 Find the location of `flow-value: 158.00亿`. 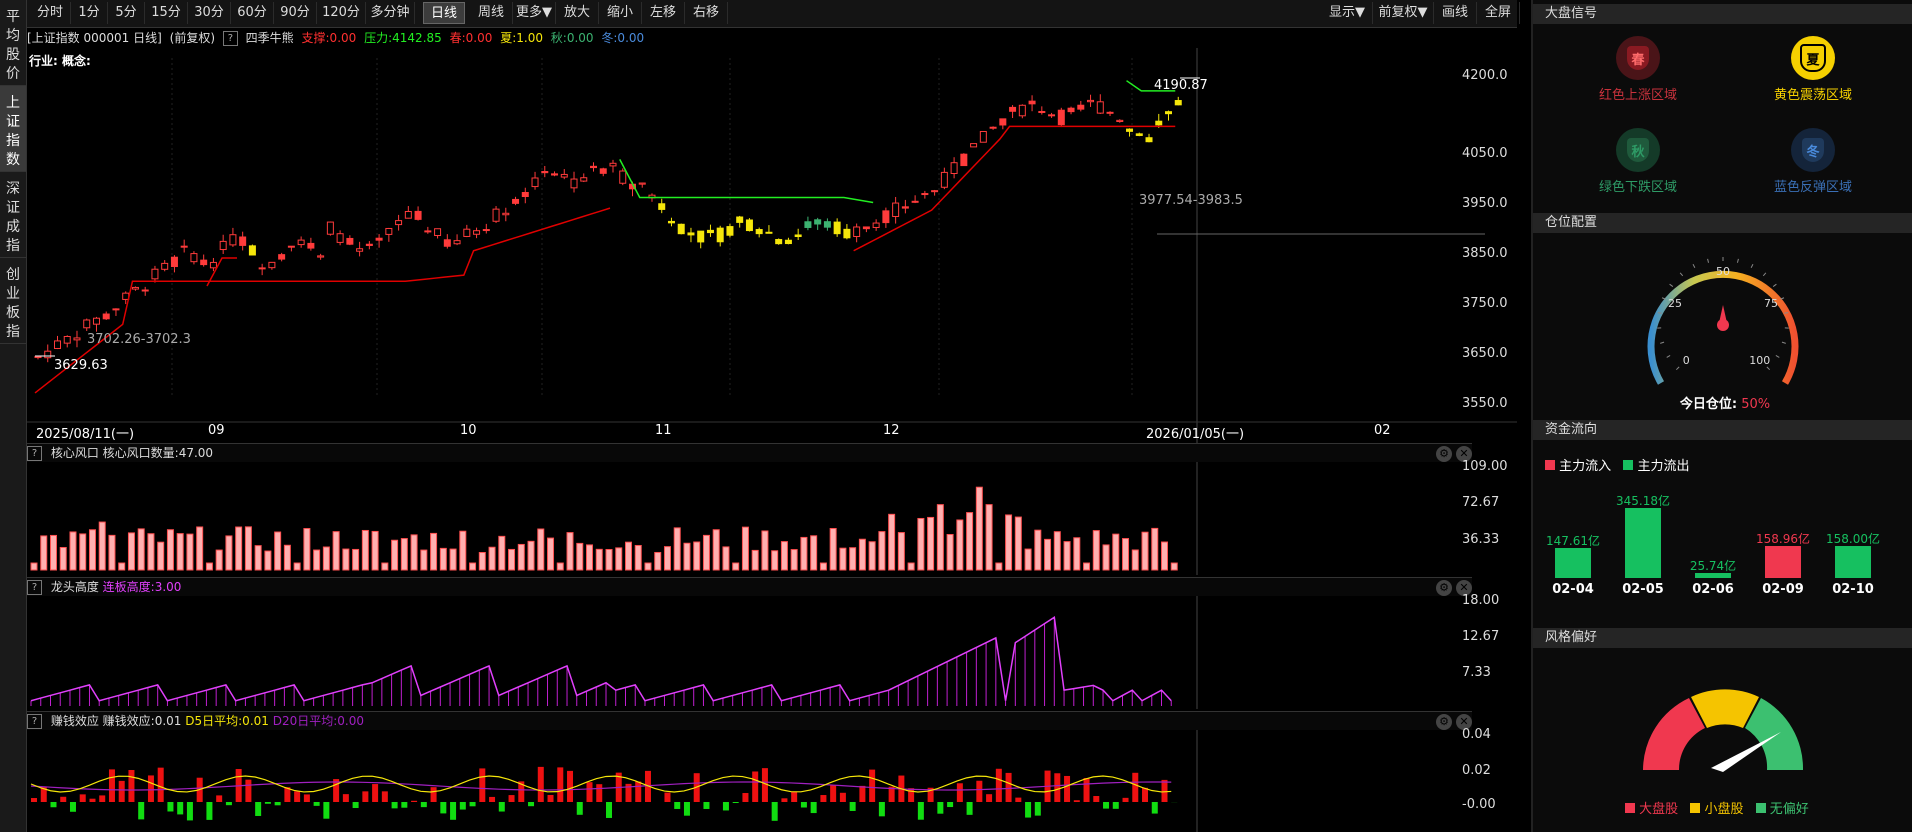

flow-value: 158.00亿 is located at coordinates (1853, 538).